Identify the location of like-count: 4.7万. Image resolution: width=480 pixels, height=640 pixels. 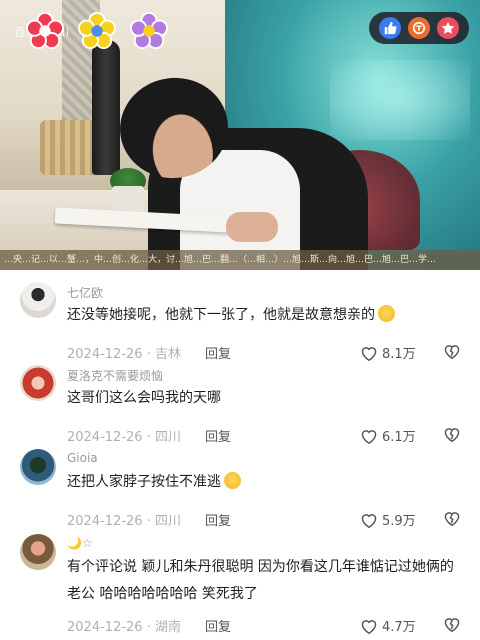
(399, 627).